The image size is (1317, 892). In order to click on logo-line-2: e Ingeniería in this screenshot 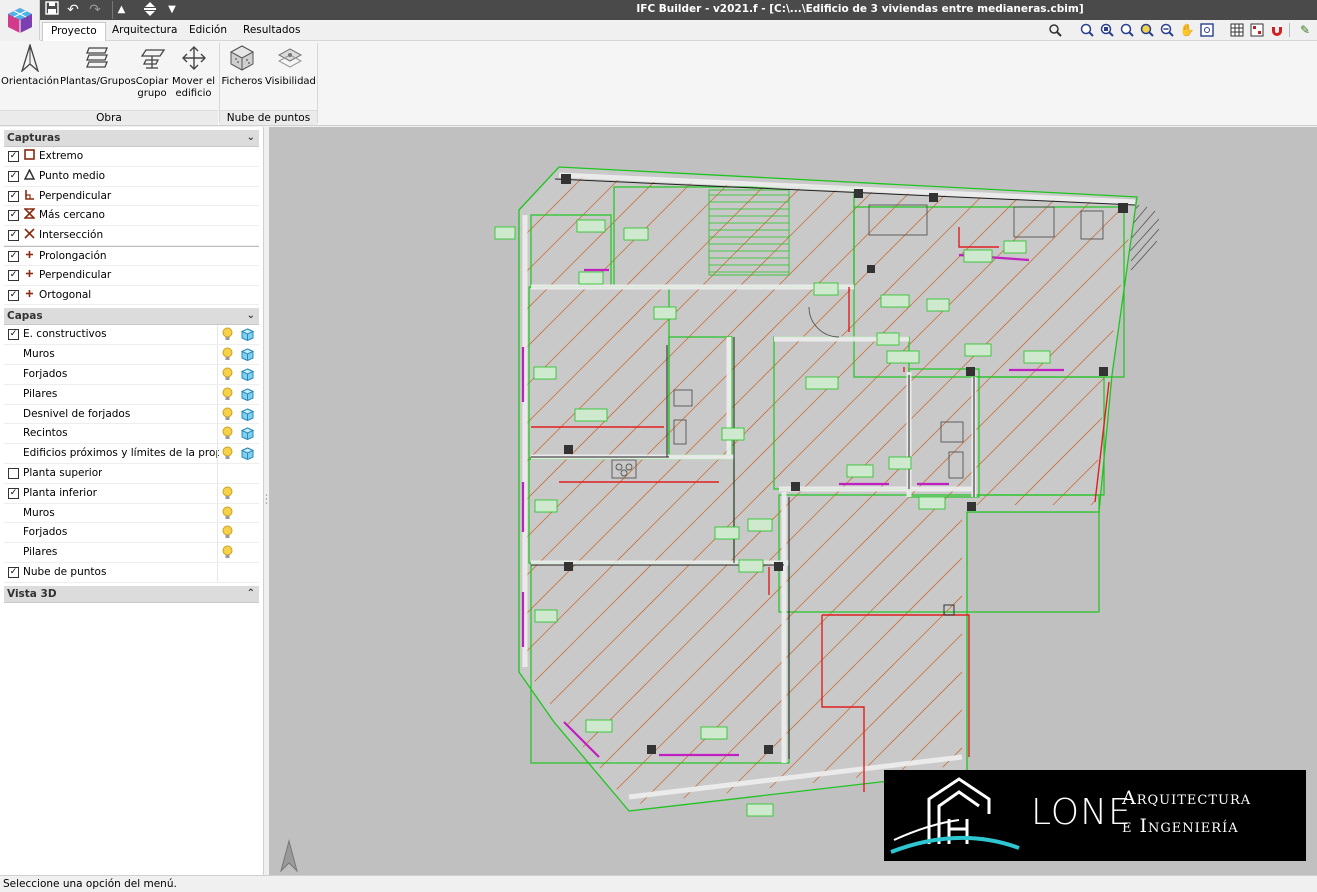, I will do `click(1180, 826)`.